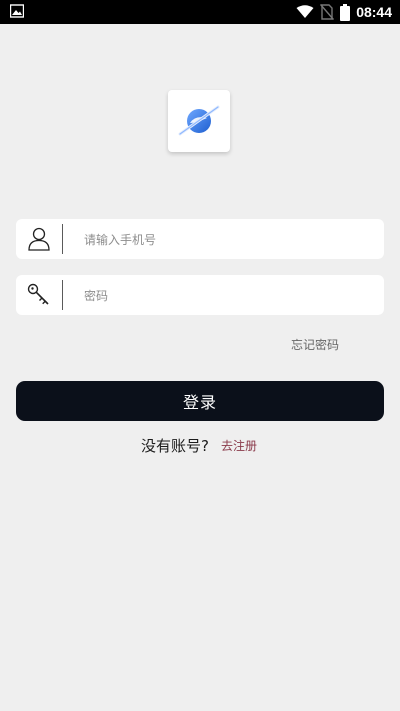 The width and height of the screenshot is (400, 711). I want to click on phone-field, so click(200, 239).